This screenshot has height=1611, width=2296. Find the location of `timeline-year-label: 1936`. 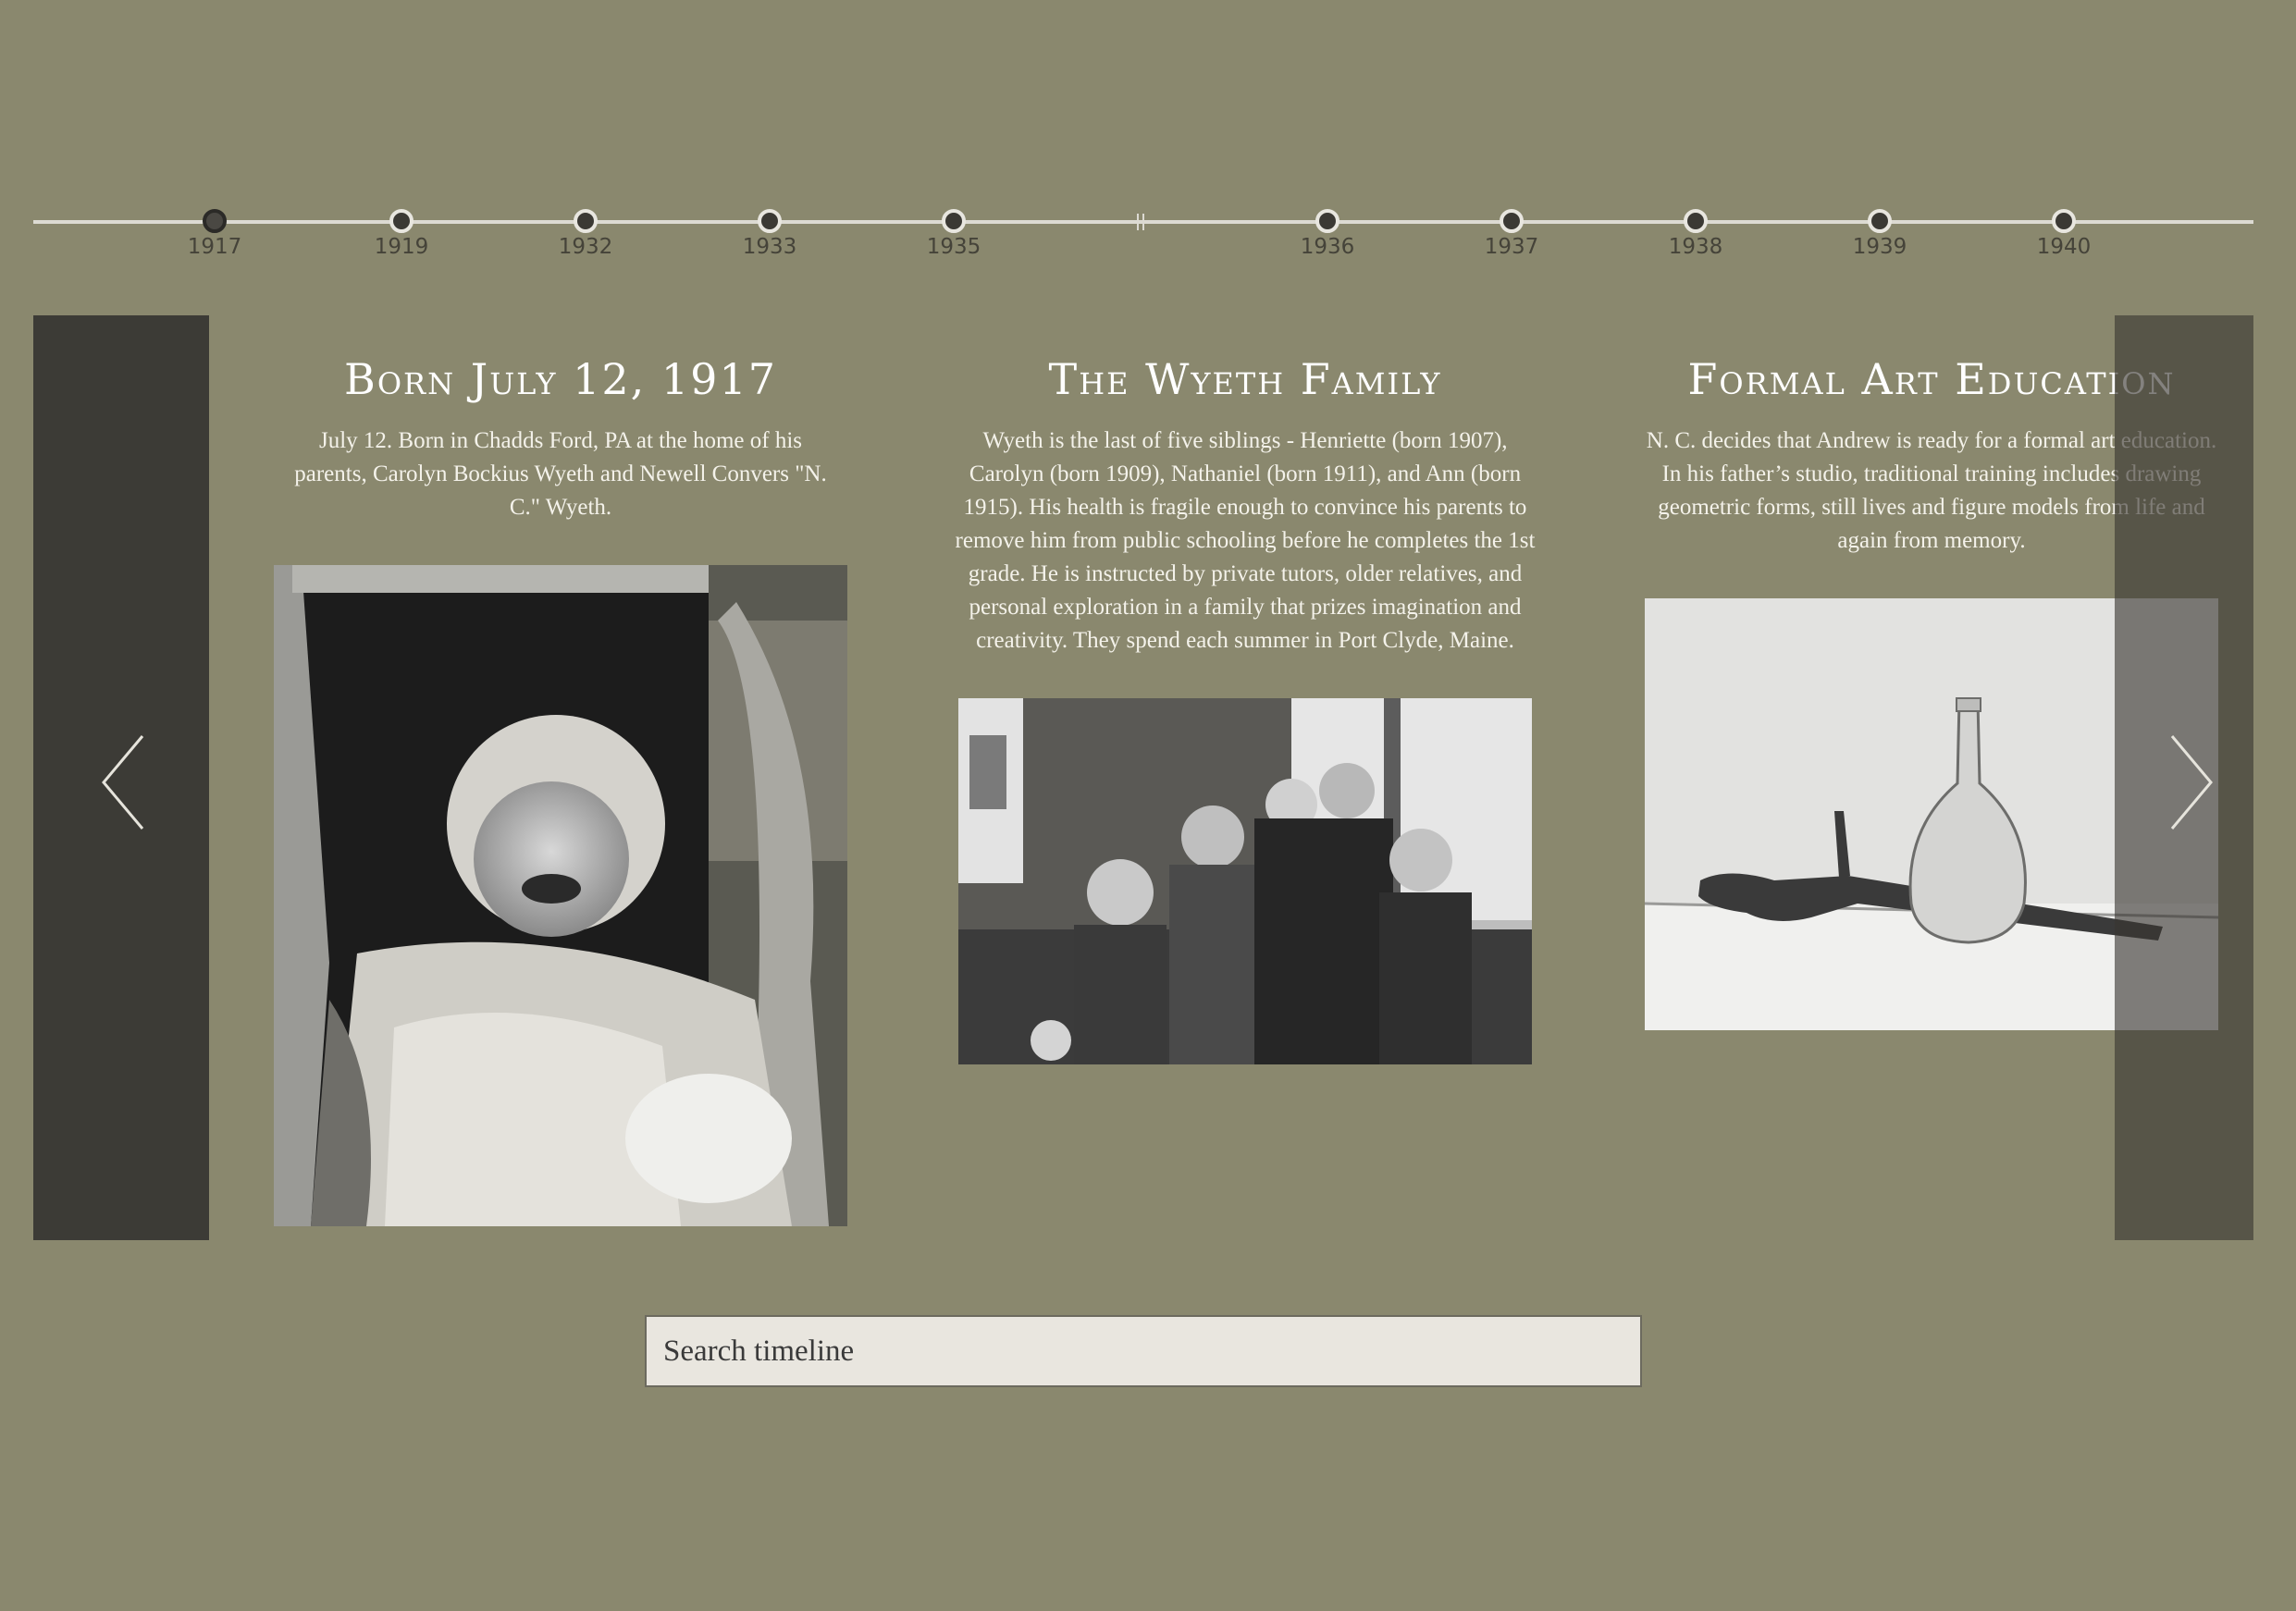

timeline-year-label: 1936 is located at coordinates (1327, 247).